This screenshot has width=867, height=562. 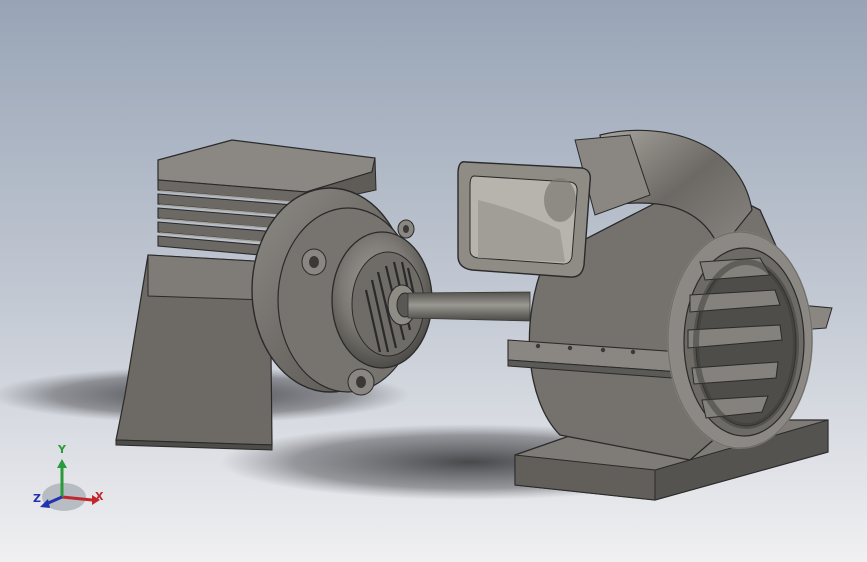 What do you see at coordinates (37, 498) in the screenshot?
I see `triad-z-label: Z` at bounding box center [37, 498].